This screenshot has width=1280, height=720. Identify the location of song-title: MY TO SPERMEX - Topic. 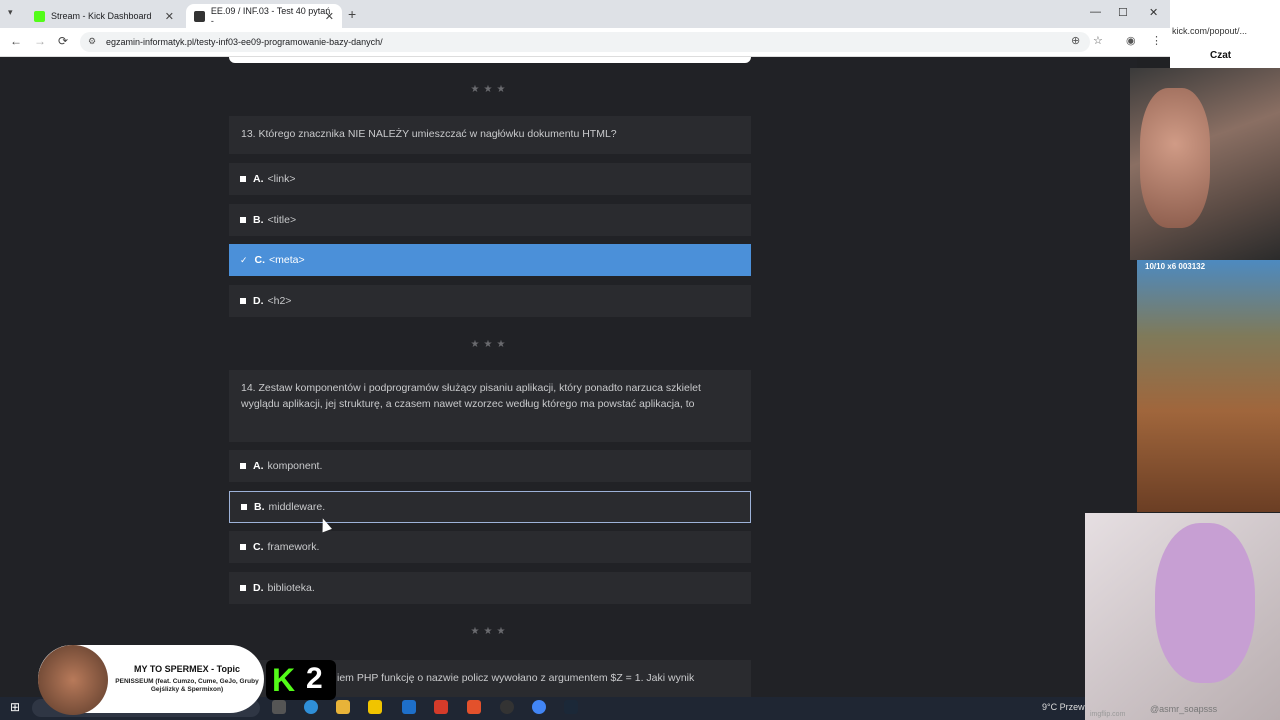
(186, 669).